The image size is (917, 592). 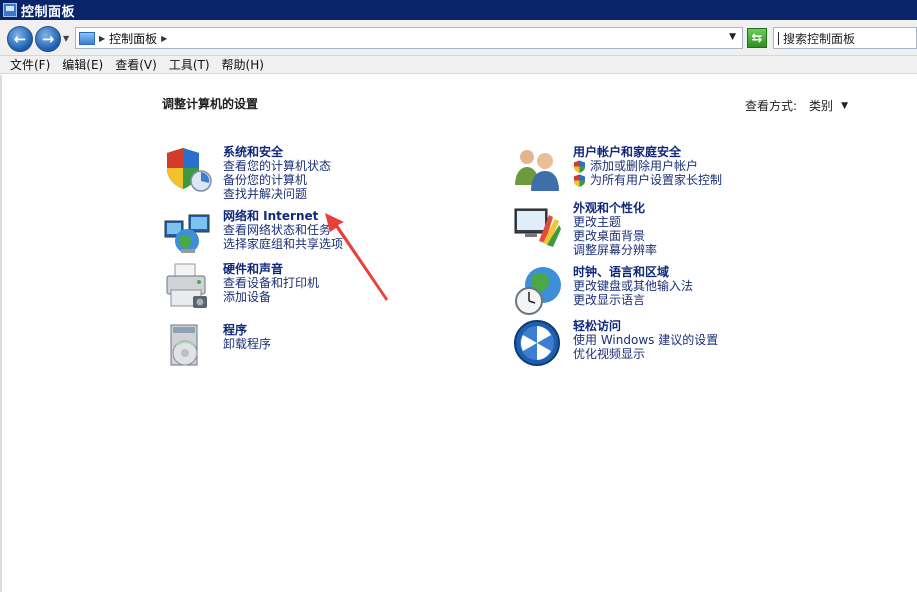 What do you see at coordinates (771, 106) in the screenshot?
I see `view-by-label: 查看方式:` at bounding box center [771, 106].